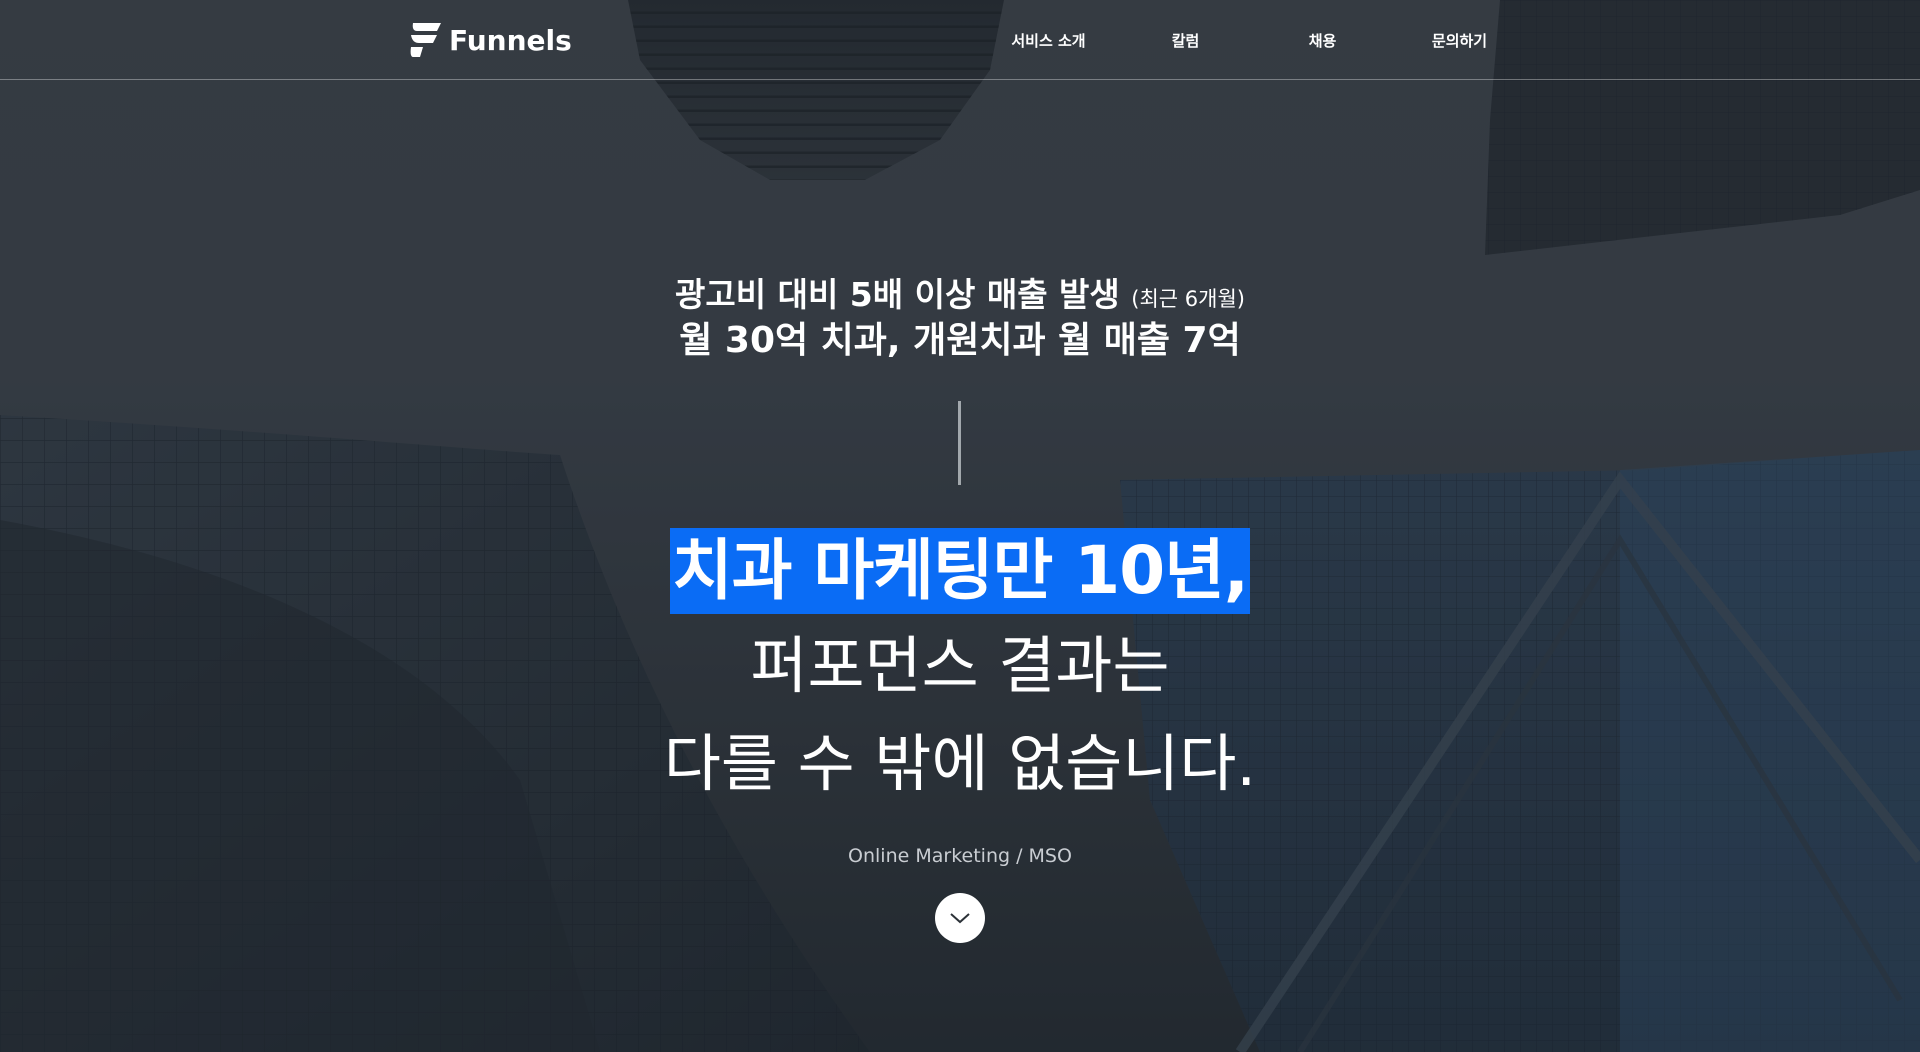 The image size is (1920, 1052). I want to click on headline-line-2: 퍼포먼스 결과는, so click(960, 665).